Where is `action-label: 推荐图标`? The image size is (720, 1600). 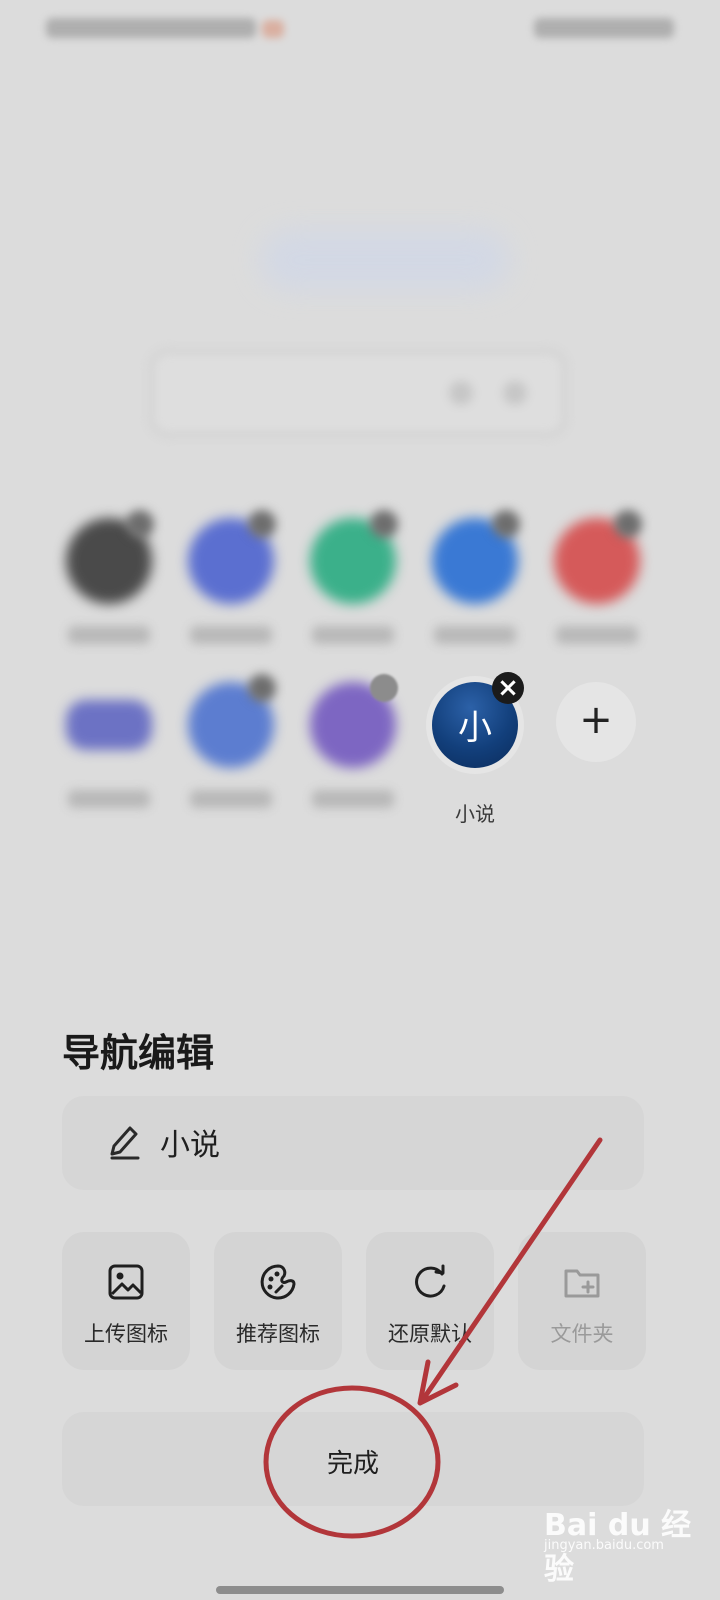
action-label: 推荐图标 is located at coordinates (278, 1334).